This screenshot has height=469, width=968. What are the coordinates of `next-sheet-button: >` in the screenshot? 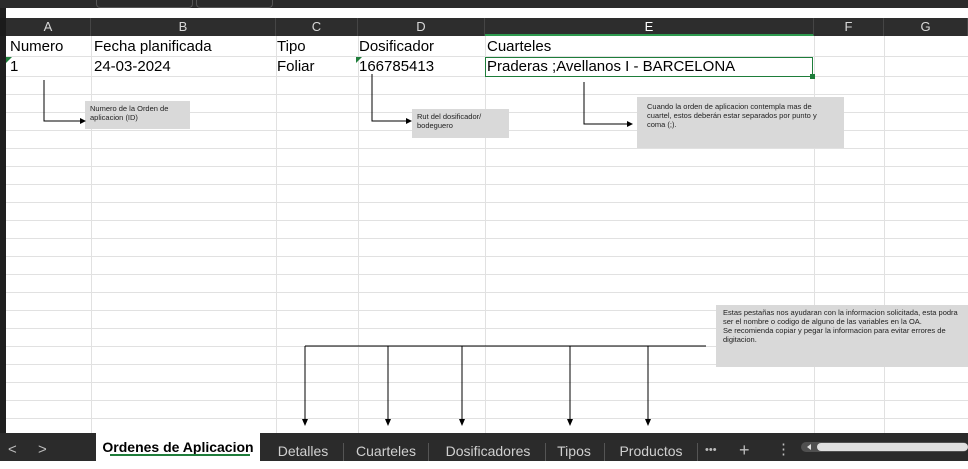 It's located at (42, 447).